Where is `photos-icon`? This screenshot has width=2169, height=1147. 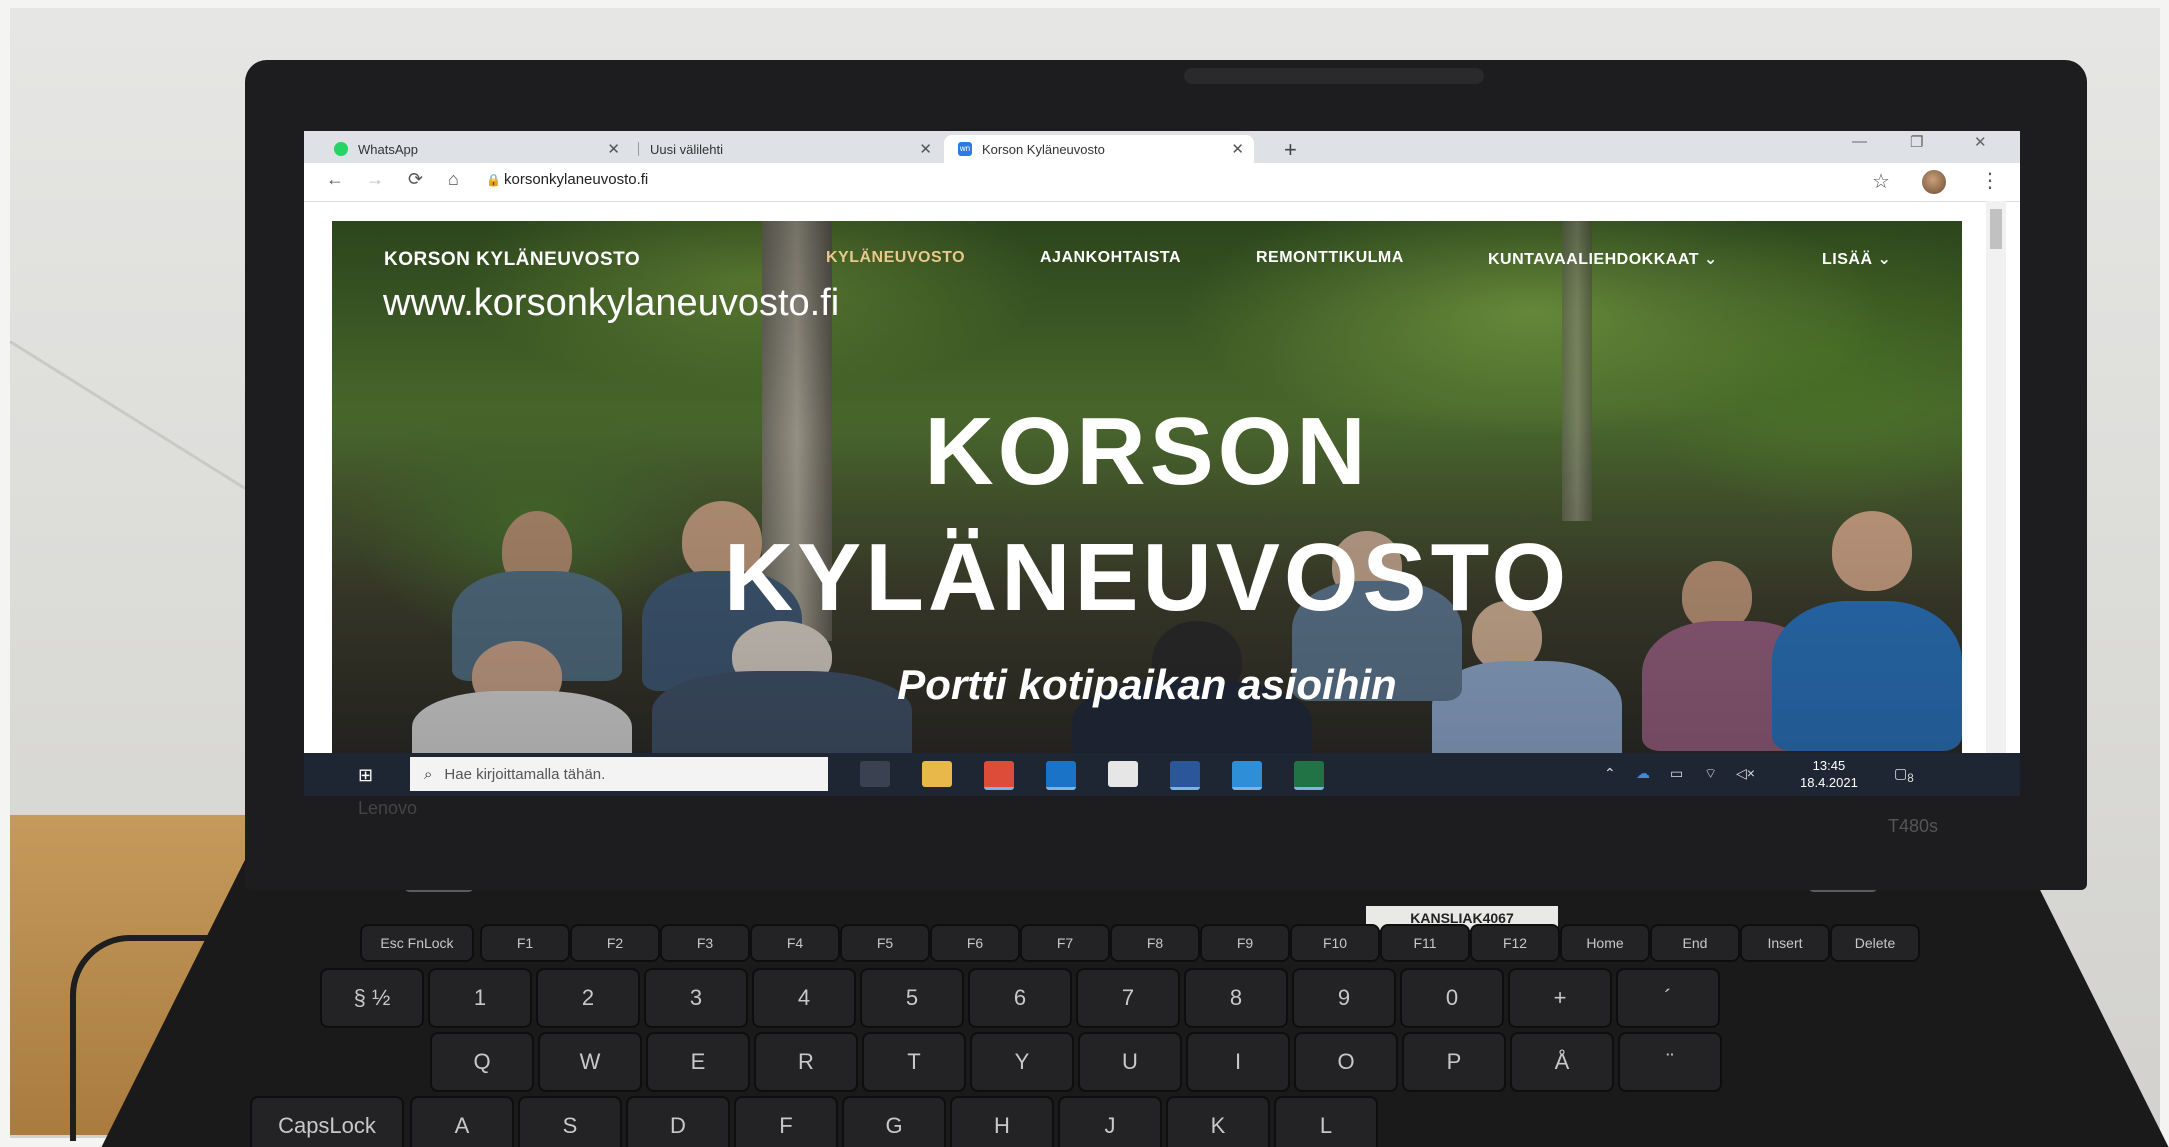 photos-icon is located at coordinates (1247, 775).